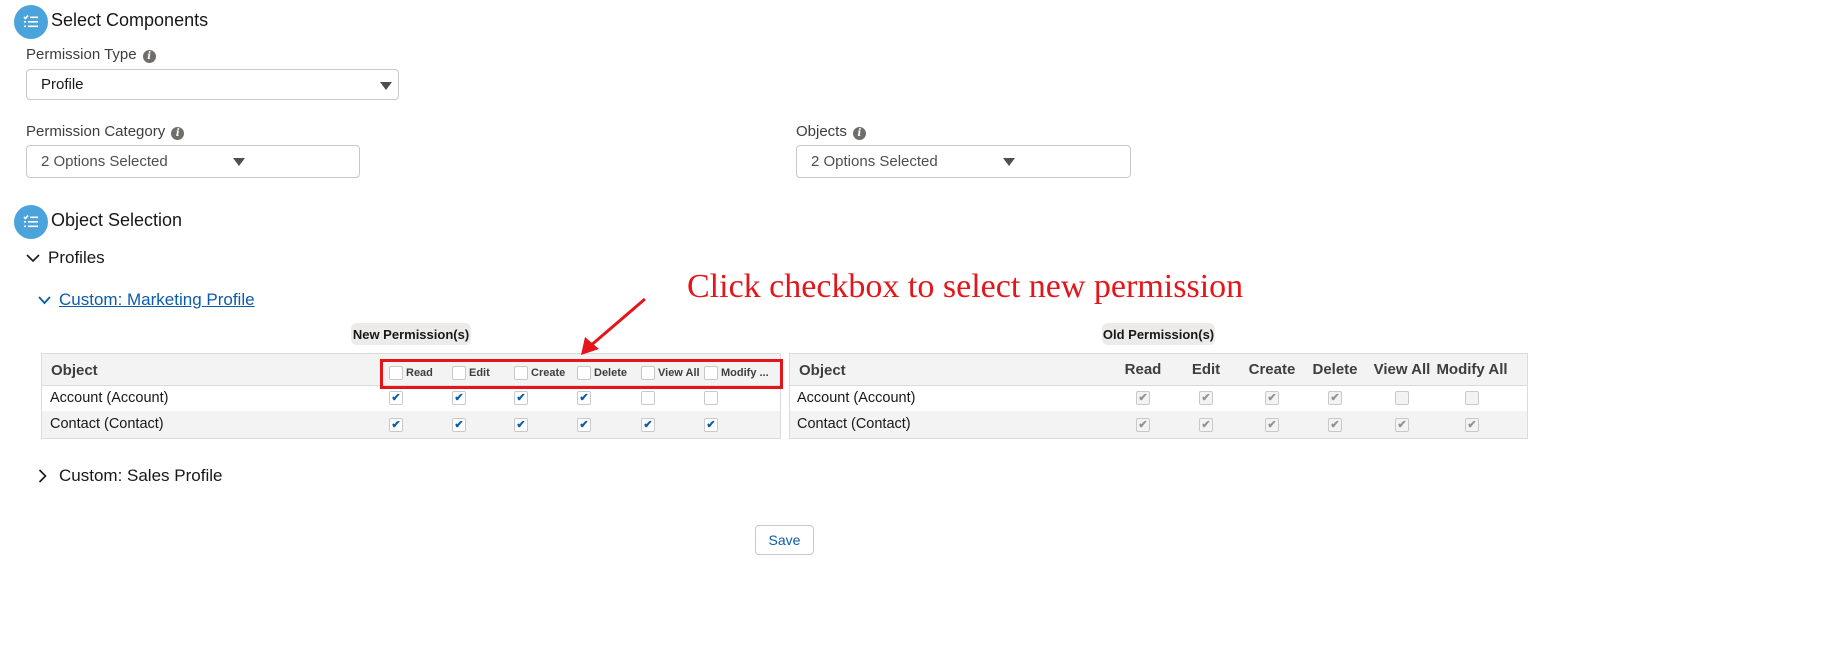  What do you see at coordinates (130, 20) in the screenshot?
I see `select-components-title: Select Components` at bounding box center [130, 20].